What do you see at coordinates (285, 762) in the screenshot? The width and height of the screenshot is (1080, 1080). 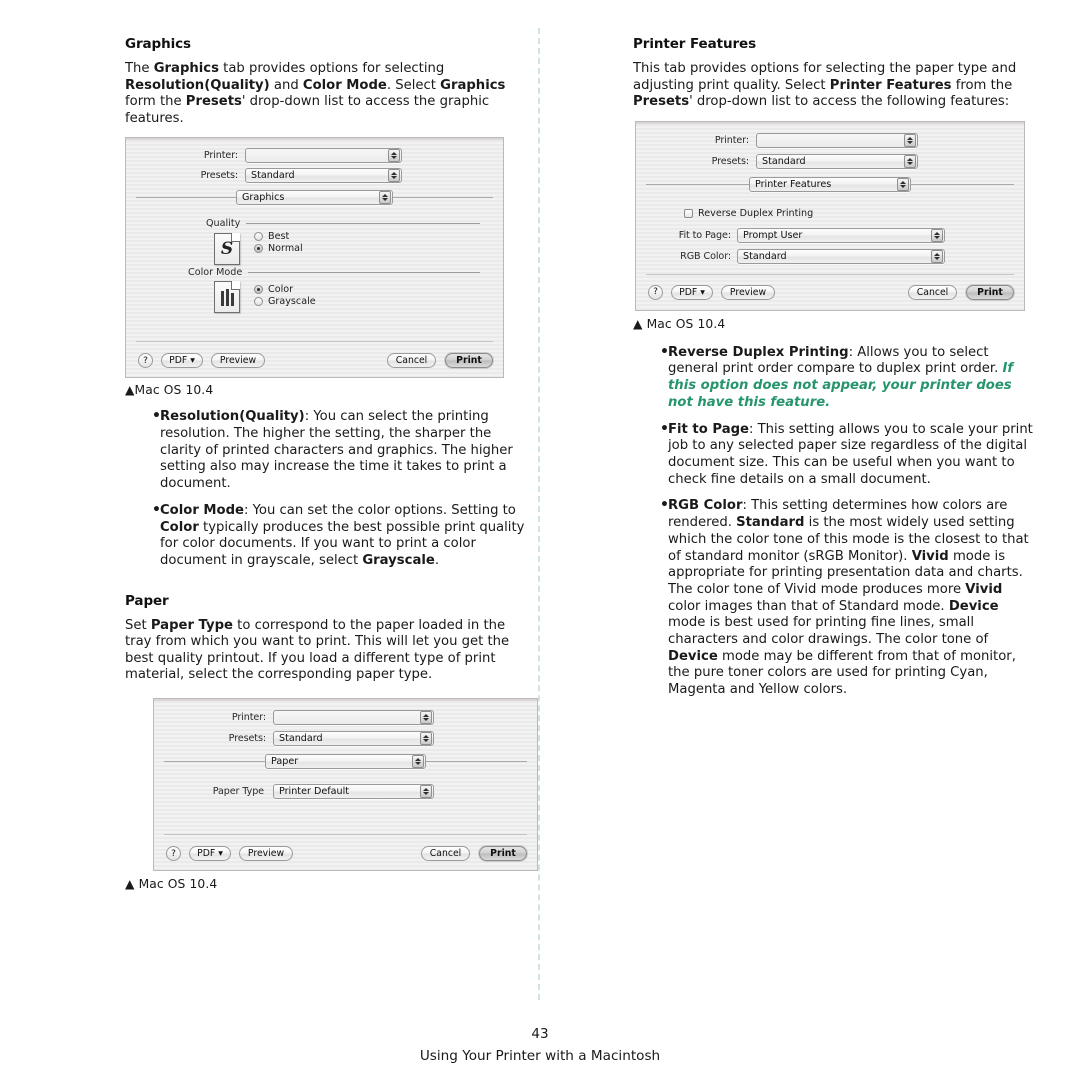 I see `paper-pane-value: Paper` at bounding box center [285, 762].